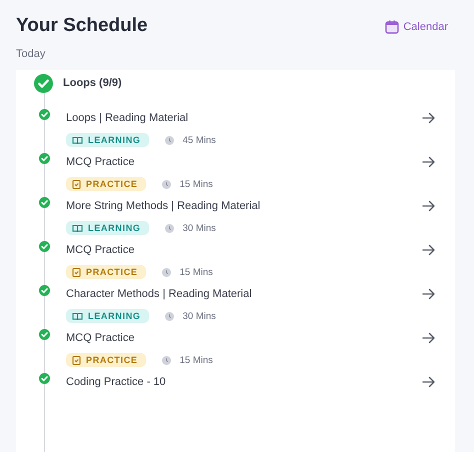 This screenshot has width=474, height=452. Describe the element at coordinates (159, 294) in the screenshot. I see `item-title: Character Methods | Reading Material` at that location.